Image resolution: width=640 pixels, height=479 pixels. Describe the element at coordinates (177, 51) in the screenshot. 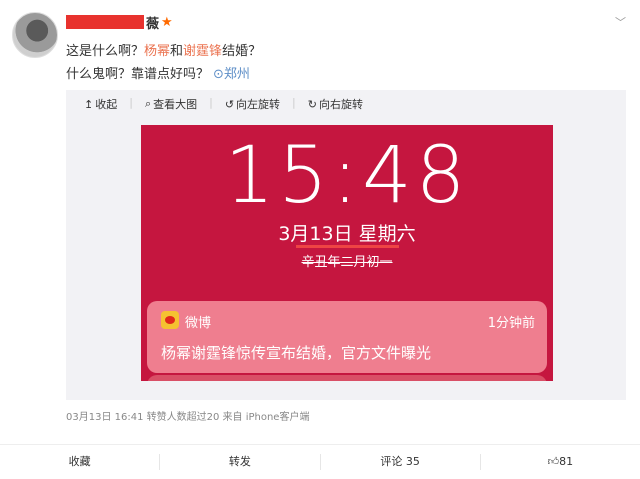

I see `post-text-and: 和` at that location.